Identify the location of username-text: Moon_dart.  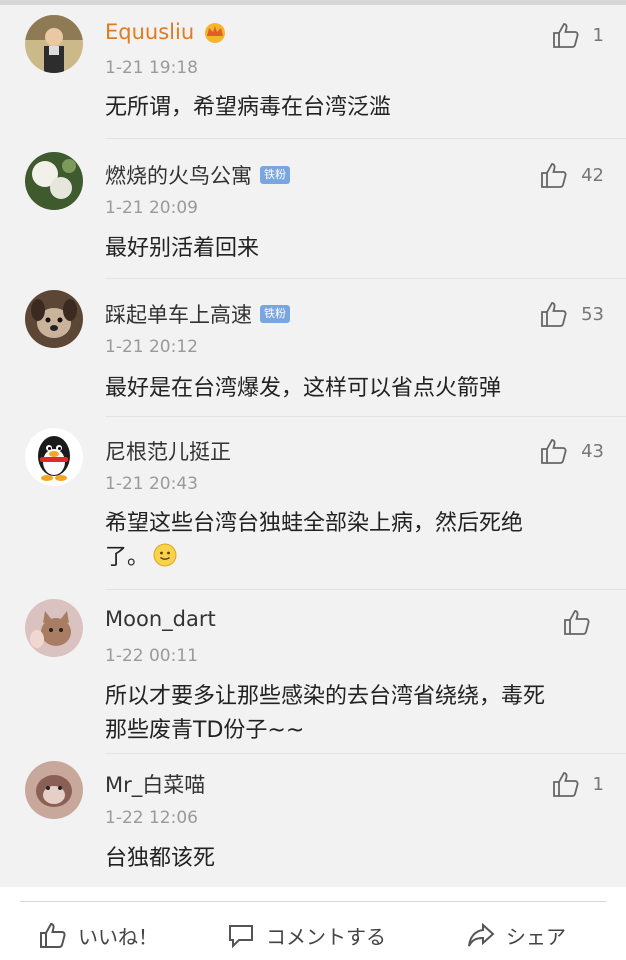
(160, 619).